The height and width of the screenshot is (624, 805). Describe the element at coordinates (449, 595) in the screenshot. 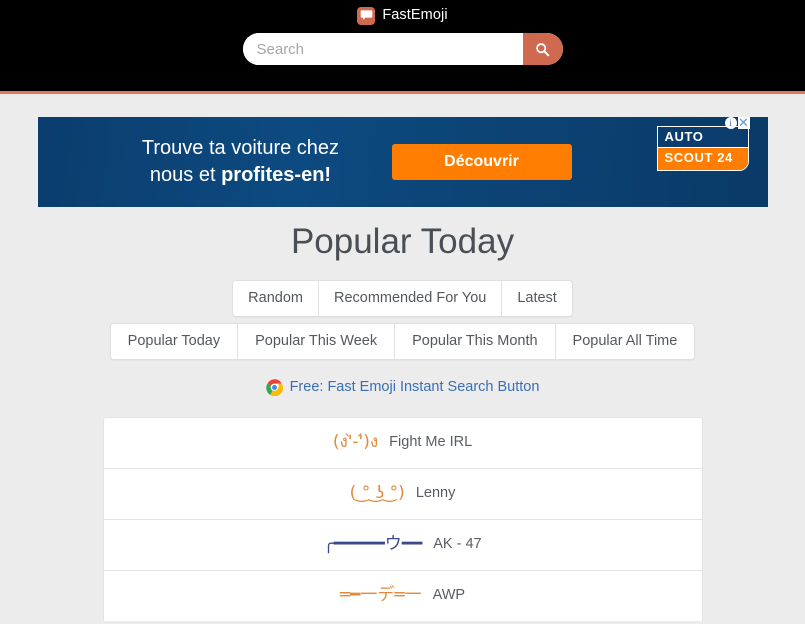

I see `emoji-label: AWP` at that location.